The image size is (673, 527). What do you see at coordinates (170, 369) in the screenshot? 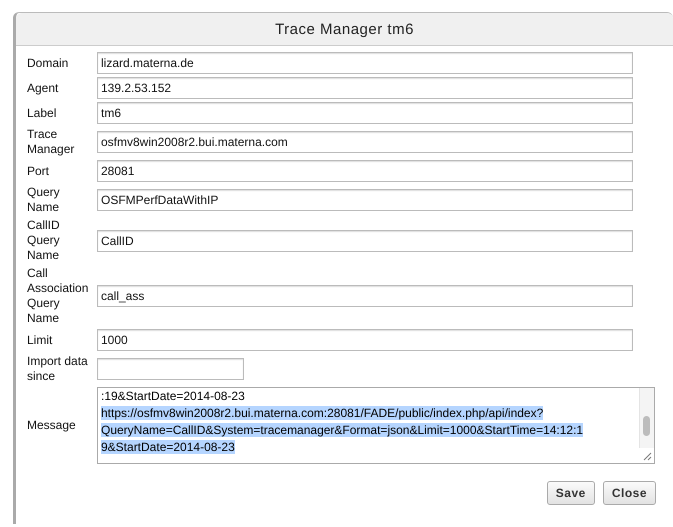
I see `input-field` at bounding box center [170, 369].